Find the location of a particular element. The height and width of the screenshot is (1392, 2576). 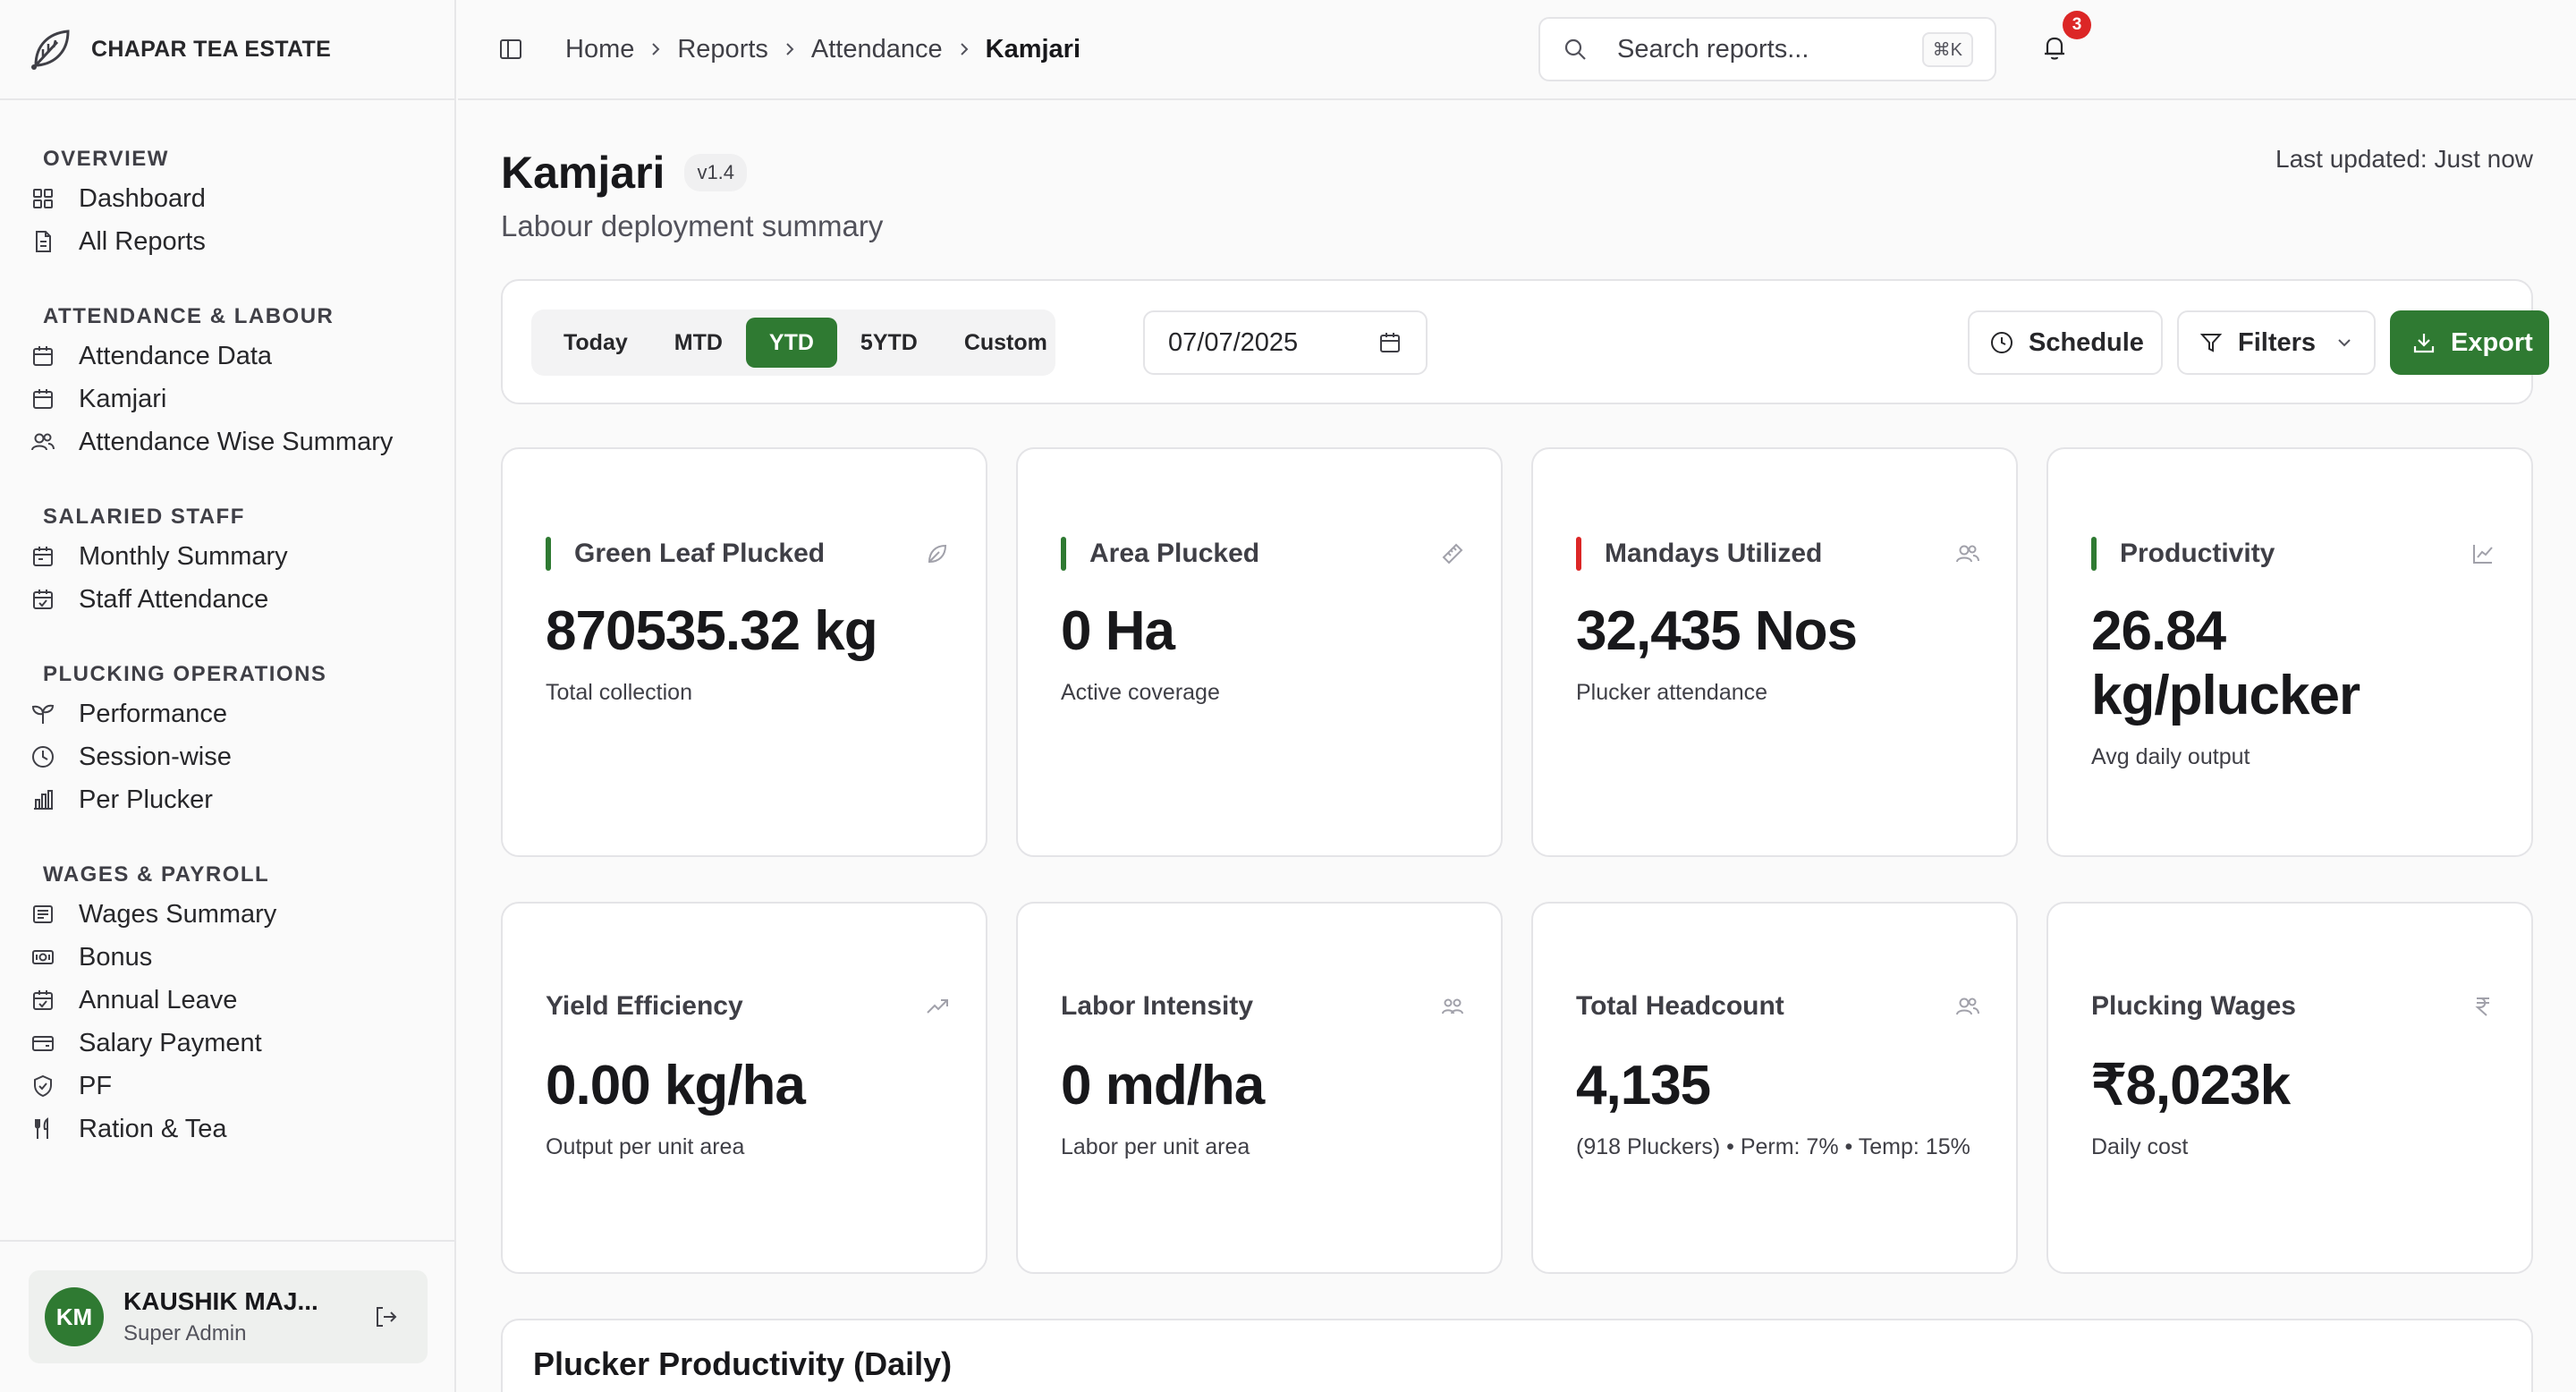

breadcrumb: Home Reports Attendance Kamjari is located at coordinates (822, 49).